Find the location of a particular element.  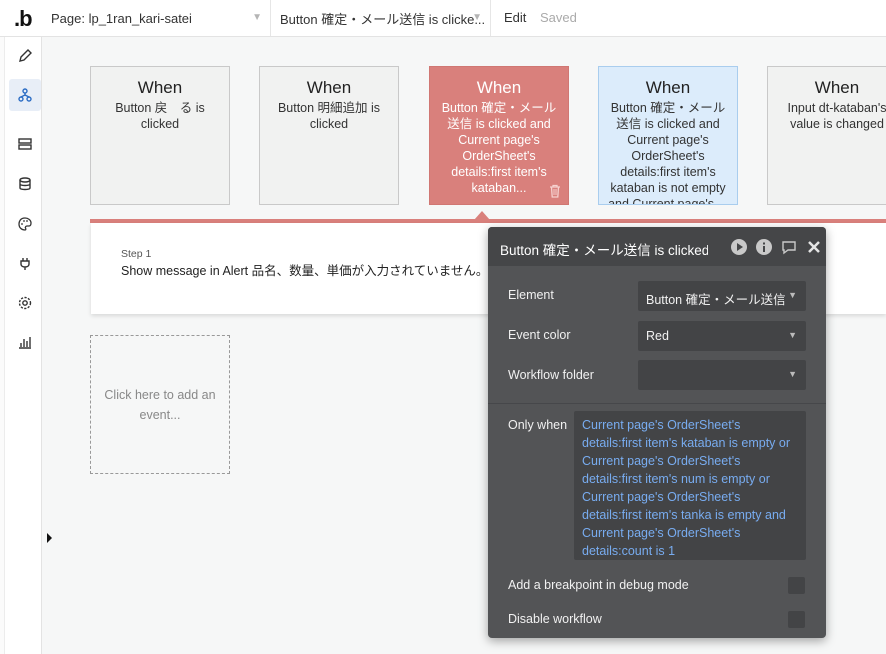

play-icon is located at coordinates (739, 247).